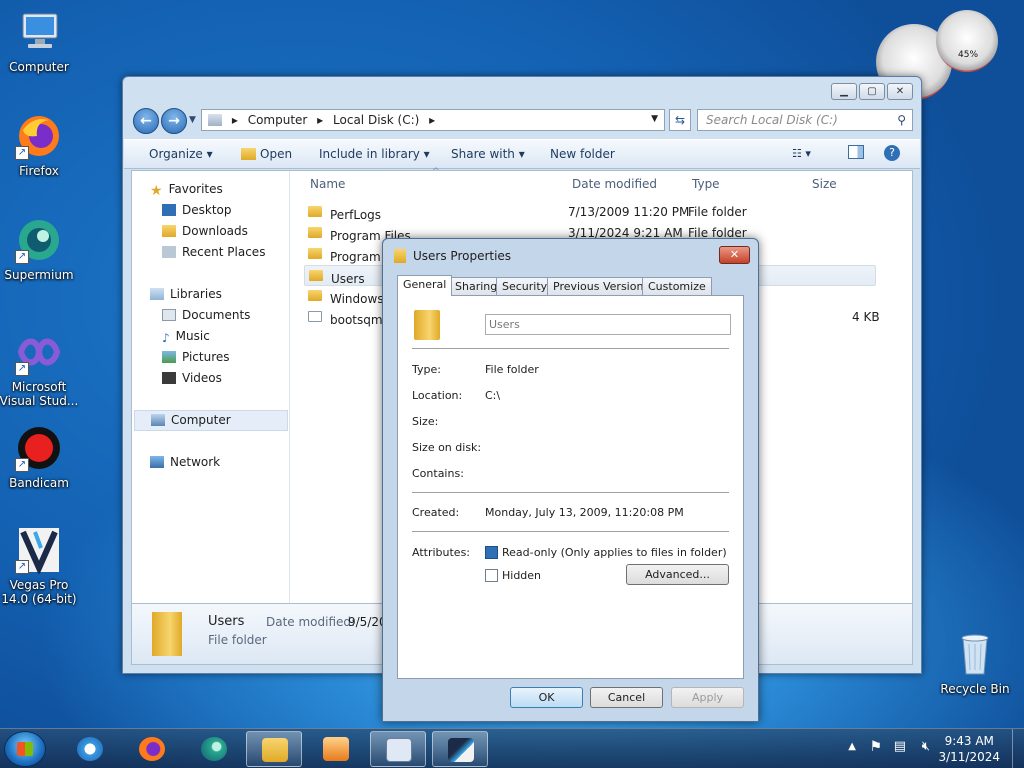  I want to click on nav-downloads: Downloads, so click(205, 231).